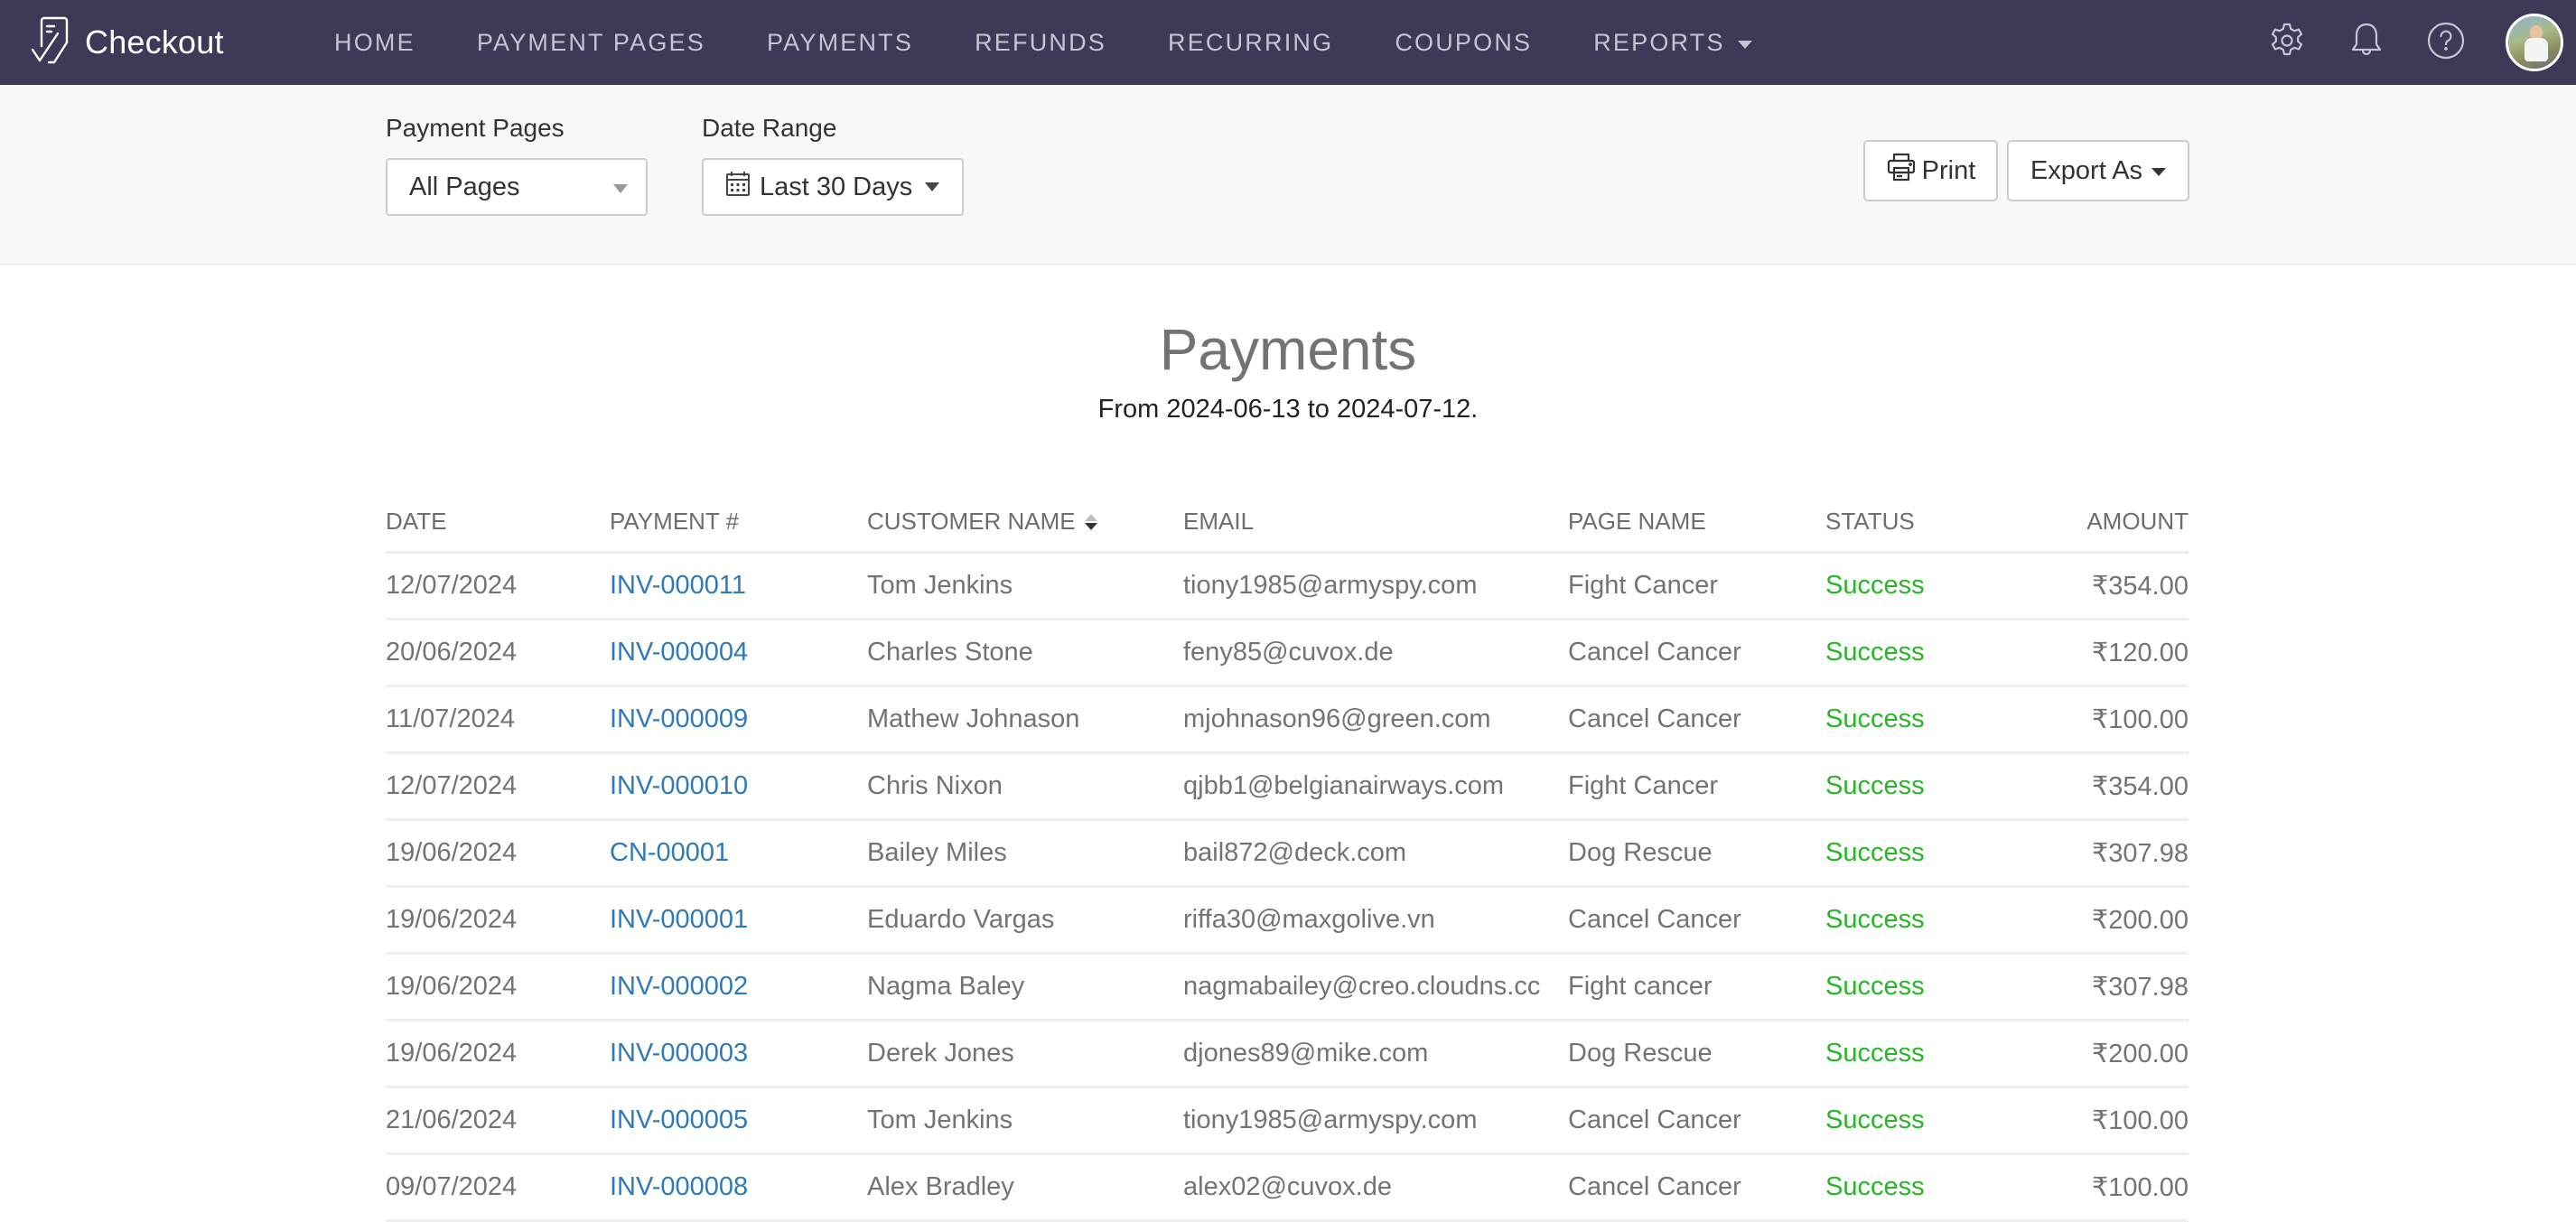 Image resolution: width=2576 pixels, height=1222 pixels. What do you see at coordinates (946, 987) in the screenshot?
I see `cell-customer-name: Nagma Baley` at bounding box center [946, 987].